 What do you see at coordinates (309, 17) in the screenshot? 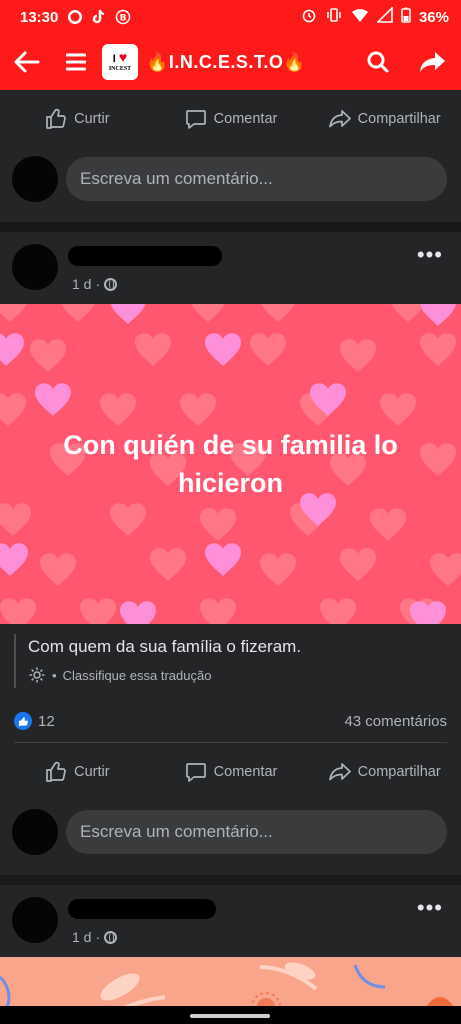
I see `alarm-icon` at bounding box center [309, 17].